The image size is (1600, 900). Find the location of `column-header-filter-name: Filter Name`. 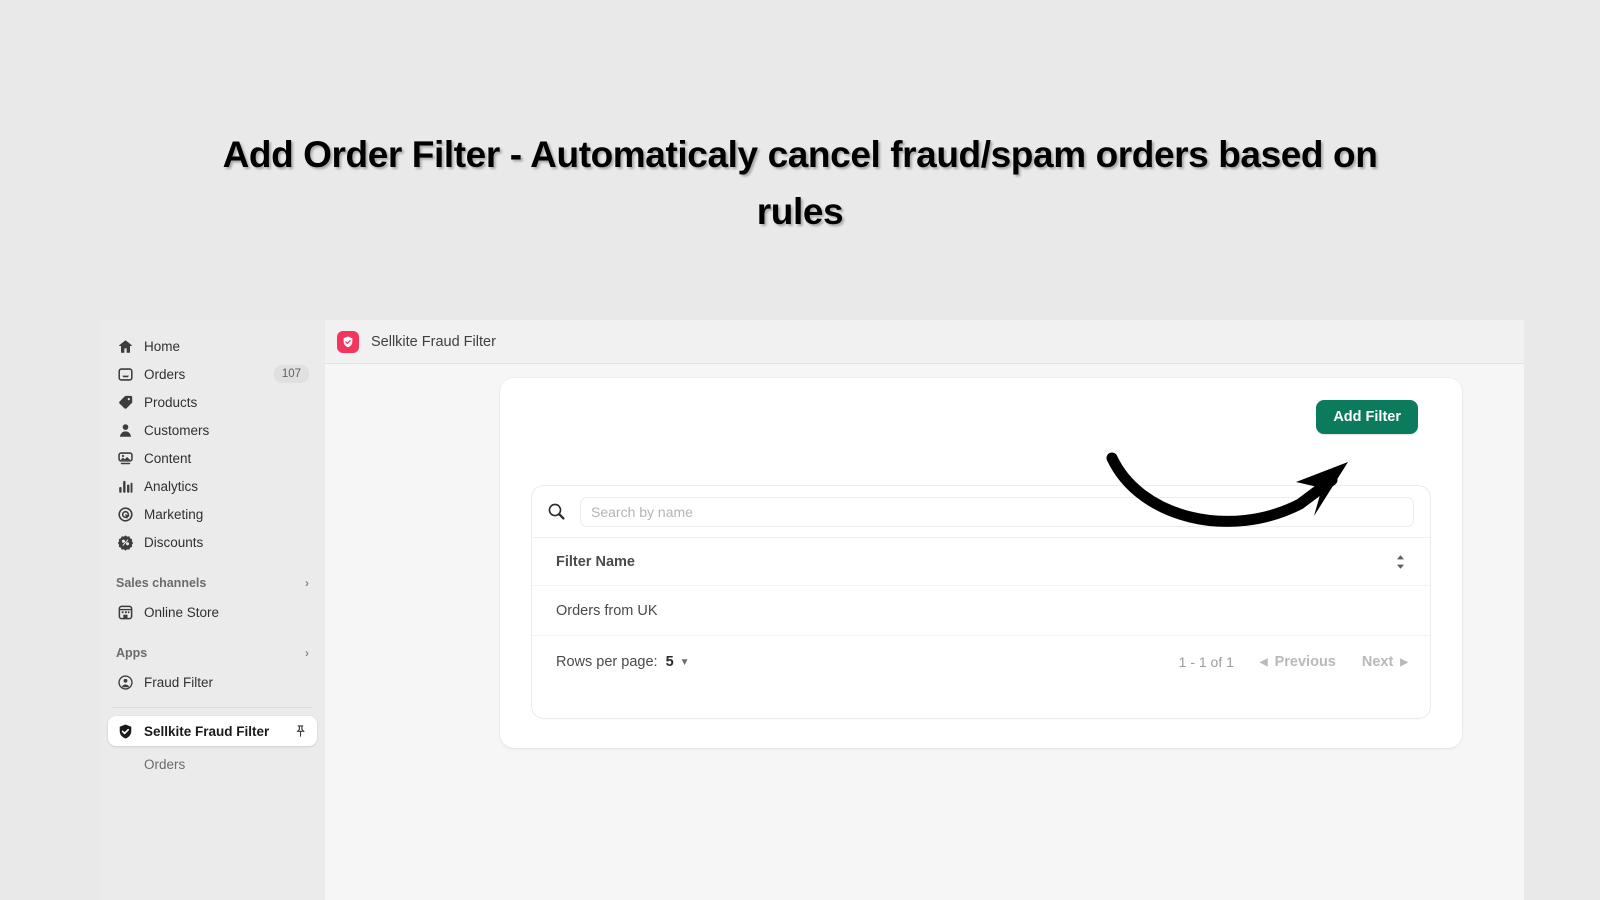

column-header-filter-name: Filter Name is located at coordinates (595, 561).